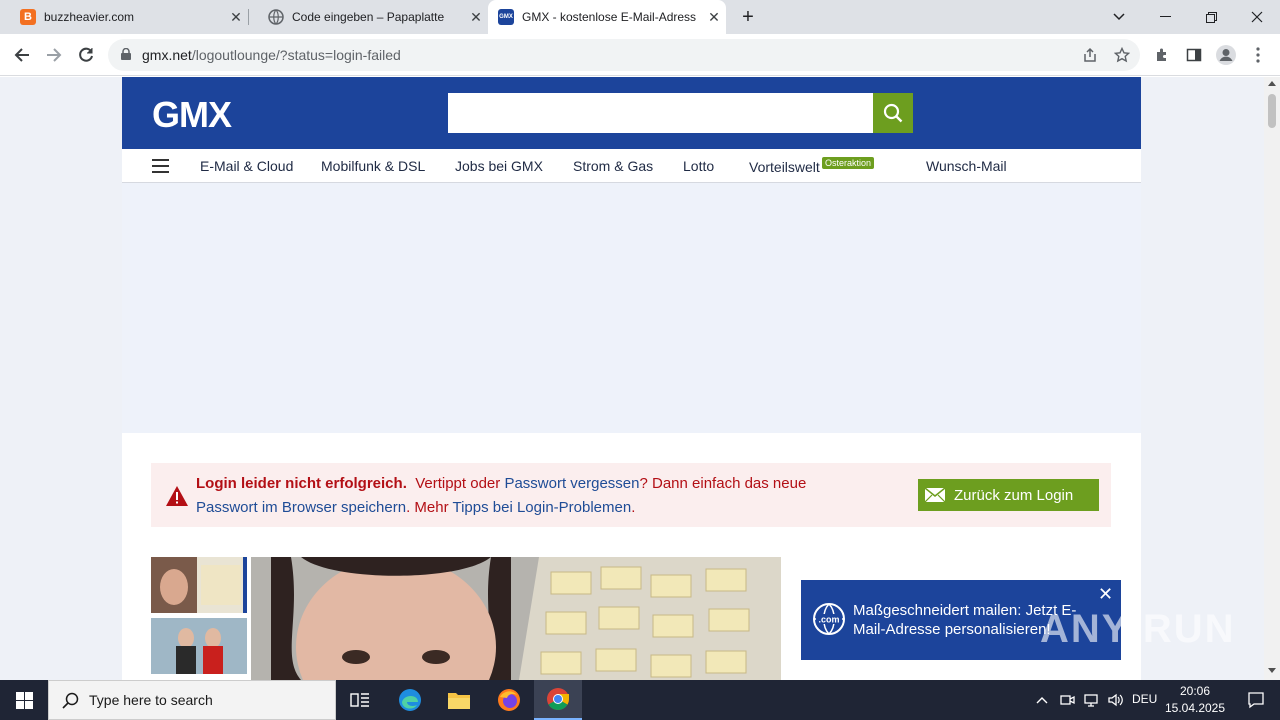  I want to click on warning-icon, so click(177, 496).